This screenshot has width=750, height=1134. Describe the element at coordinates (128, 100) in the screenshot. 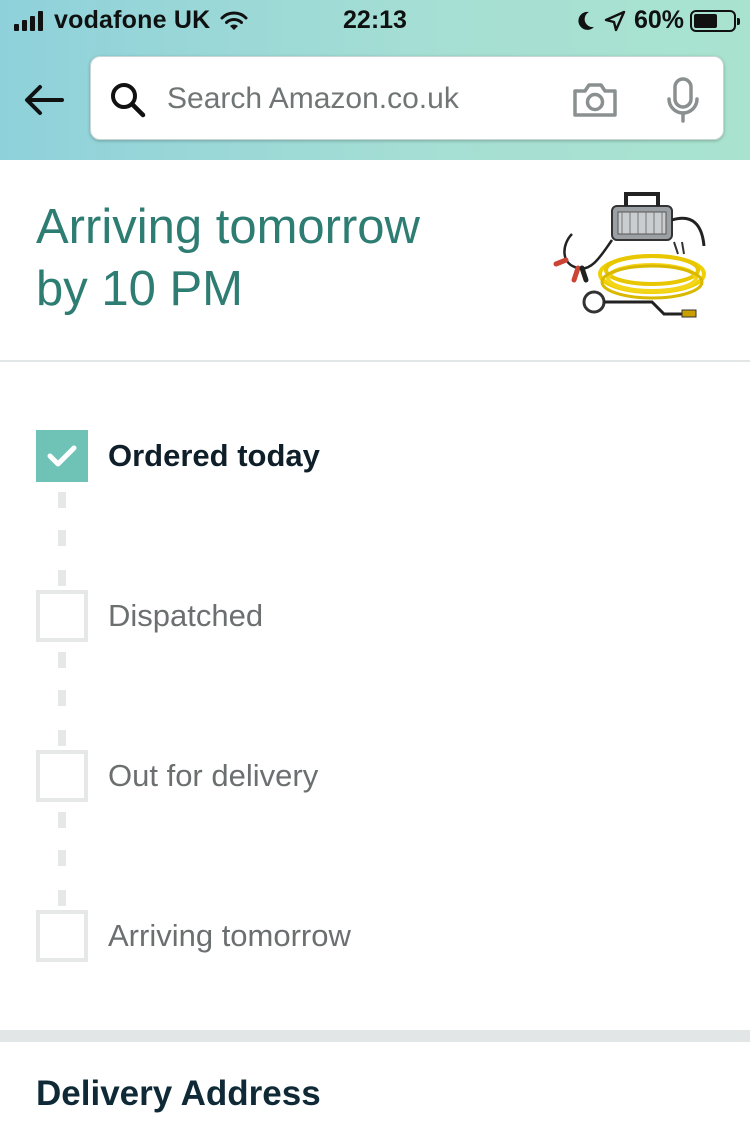

I see `search-icon` at that location.